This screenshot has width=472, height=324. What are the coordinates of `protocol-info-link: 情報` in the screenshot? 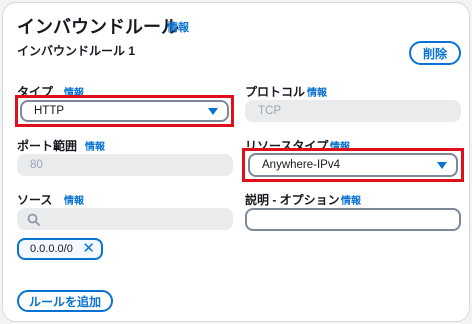 It's located at (317, 91).